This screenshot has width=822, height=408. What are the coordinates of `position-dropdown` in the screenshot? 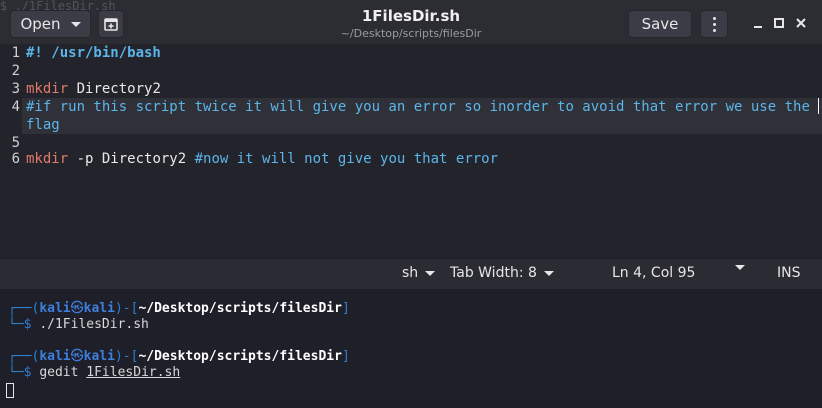 It's located at (740, 267).